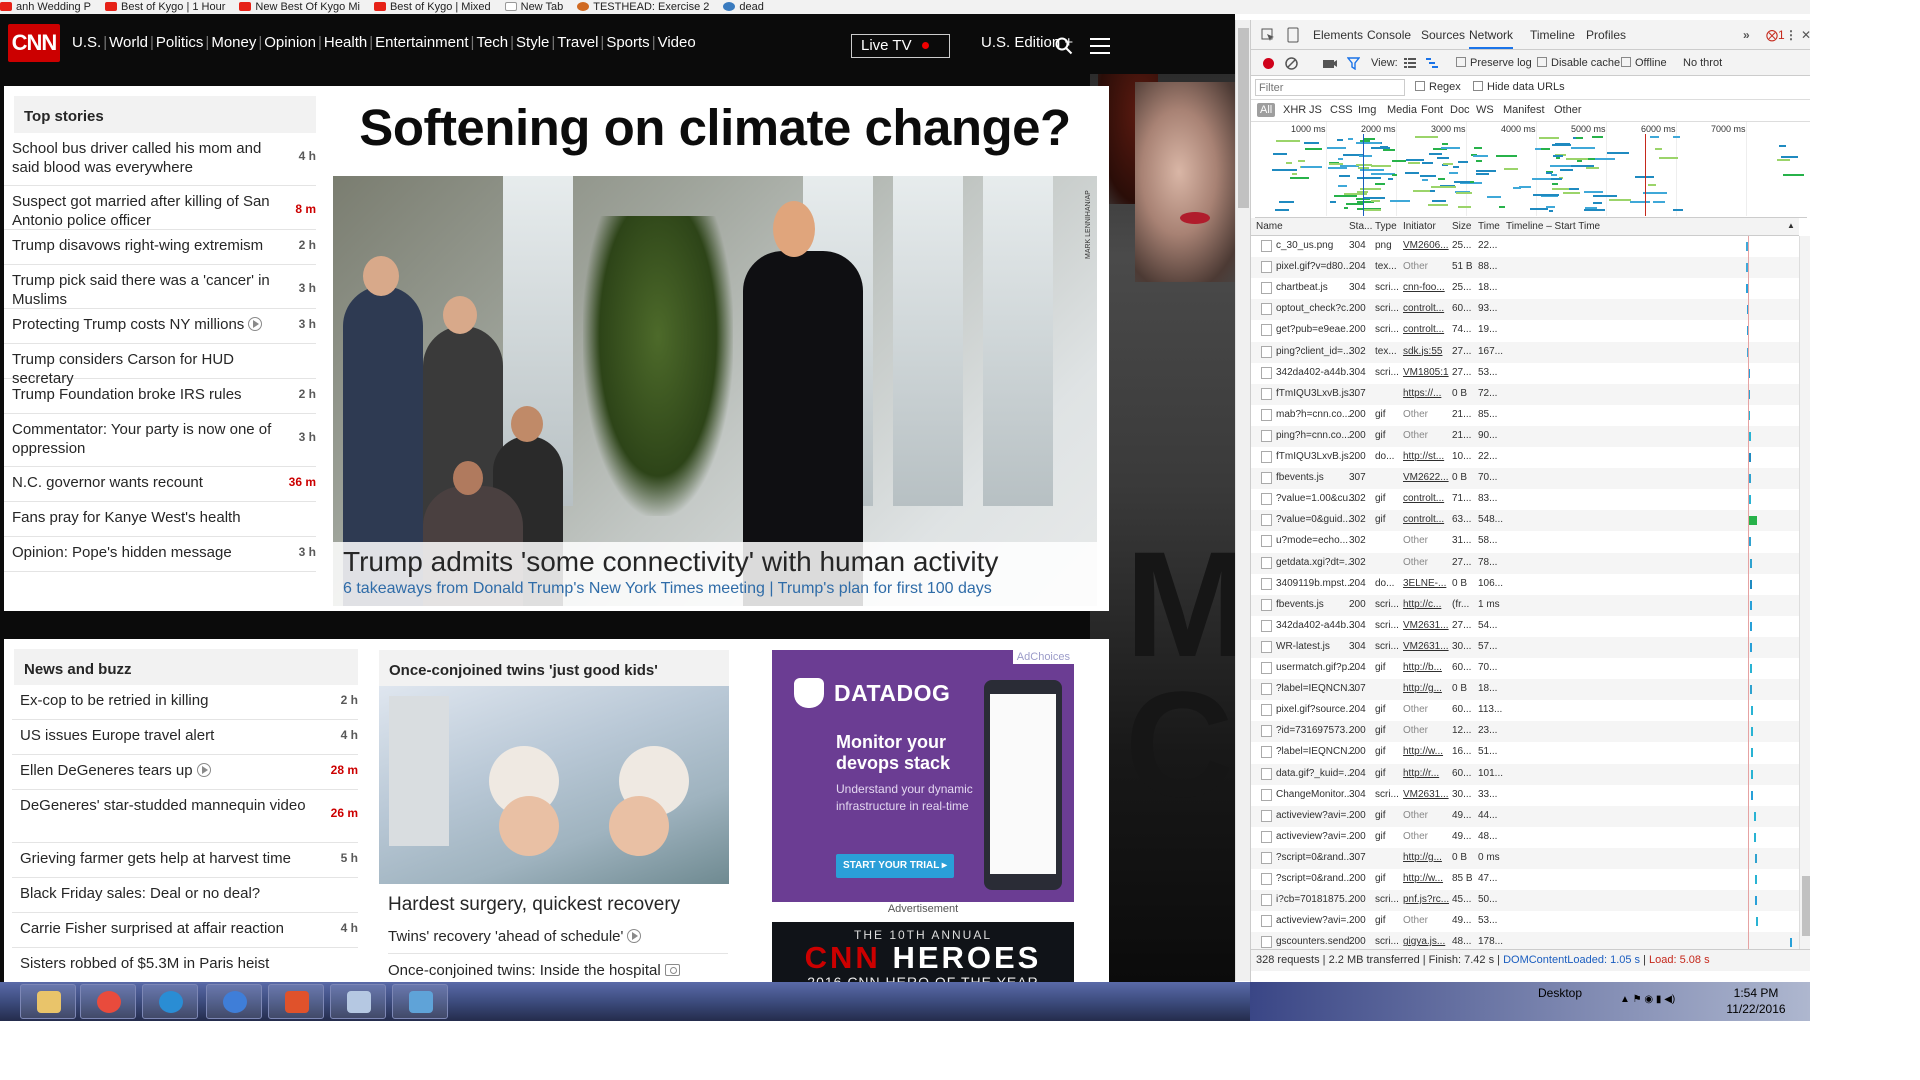 This screenshot has height=1080, width=1920. Describe the element at coordinates (1568, 110) in the screenshot. I see `type-filter-other: Other` at that location.